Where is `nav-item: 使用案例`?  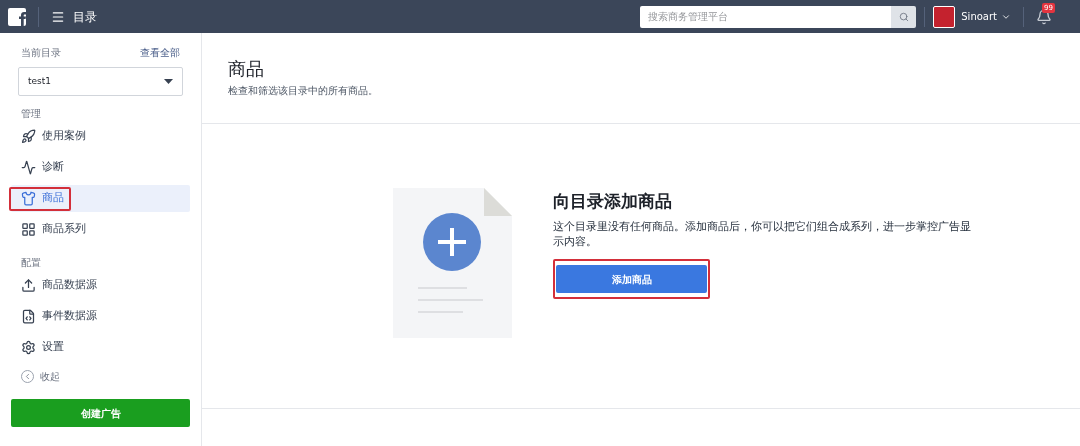 nav-item: 使用案例 is located at coordinates (100, 136).